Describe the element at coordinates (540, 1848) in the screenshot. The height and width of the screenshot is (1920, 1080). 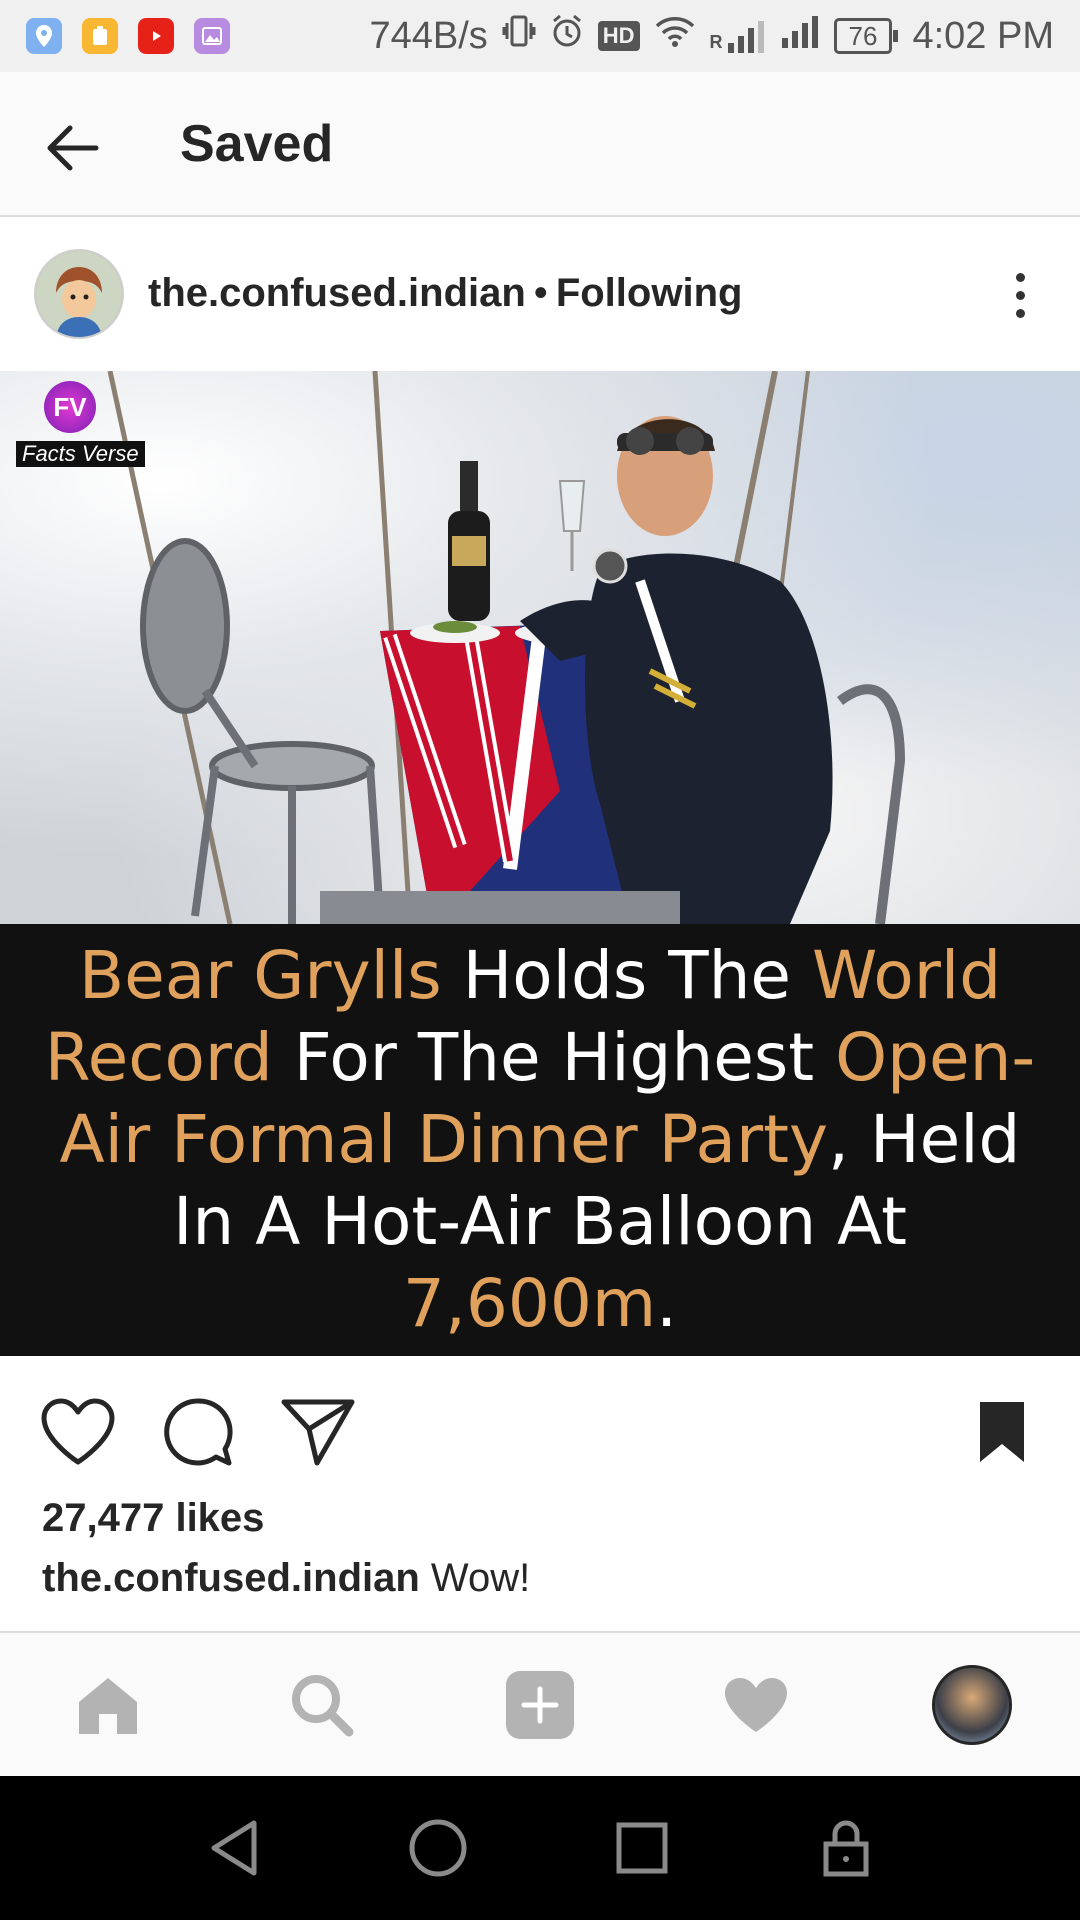
I see `system-navigation-bar` at that location.